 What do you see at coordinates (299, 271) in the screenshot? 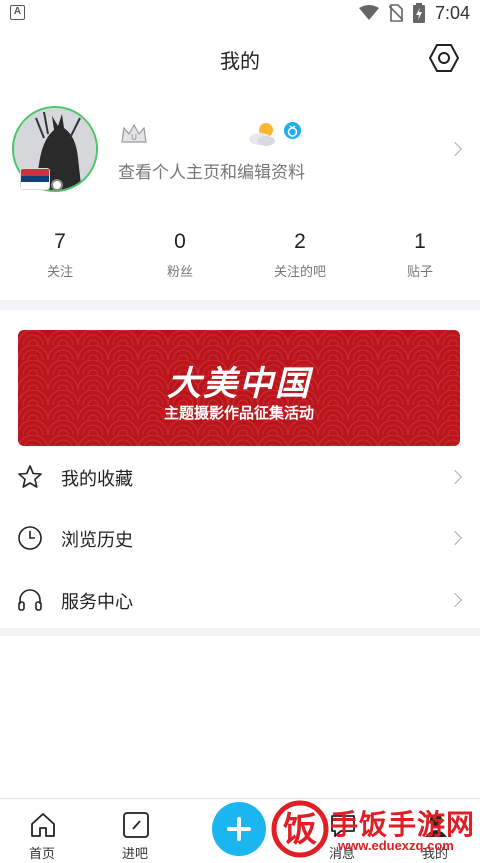
I see `stat-label: 关注的吧` at bounding box center [299, 271].